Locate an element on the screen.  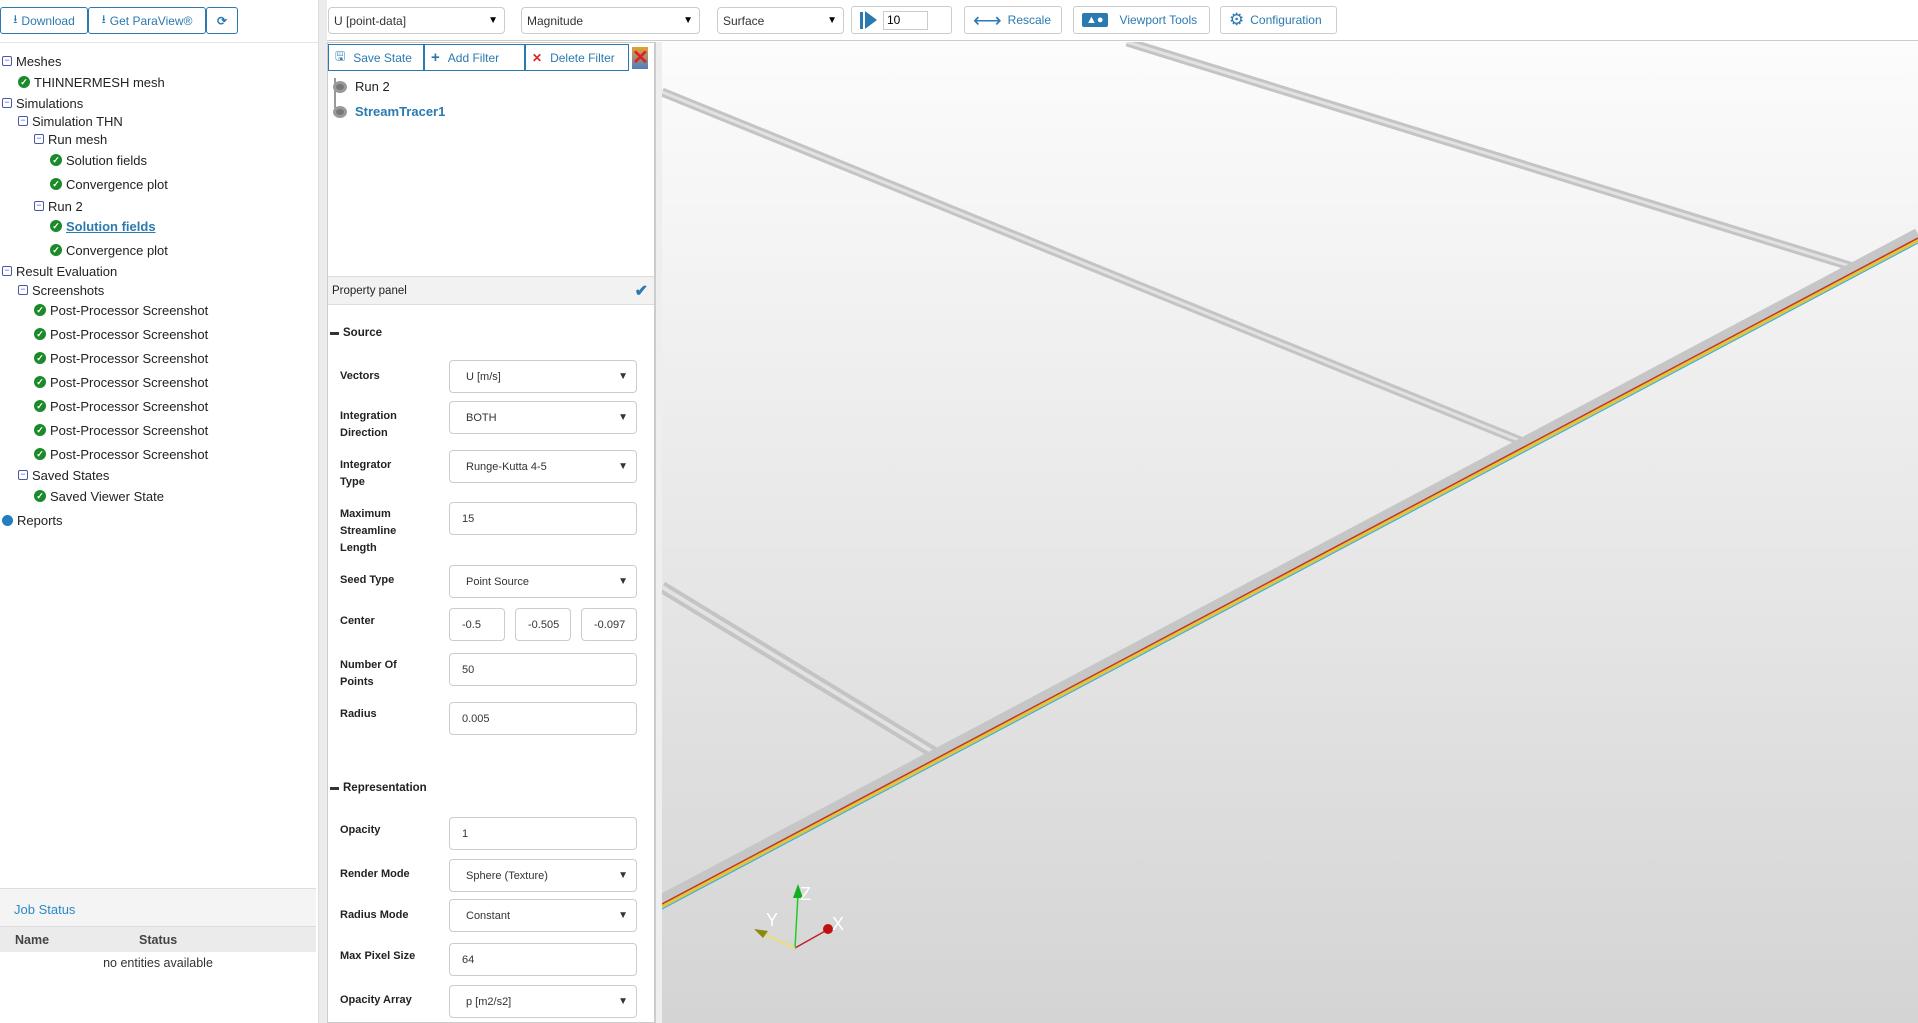
radius-label: Radius is located at coordinates (358, 714).